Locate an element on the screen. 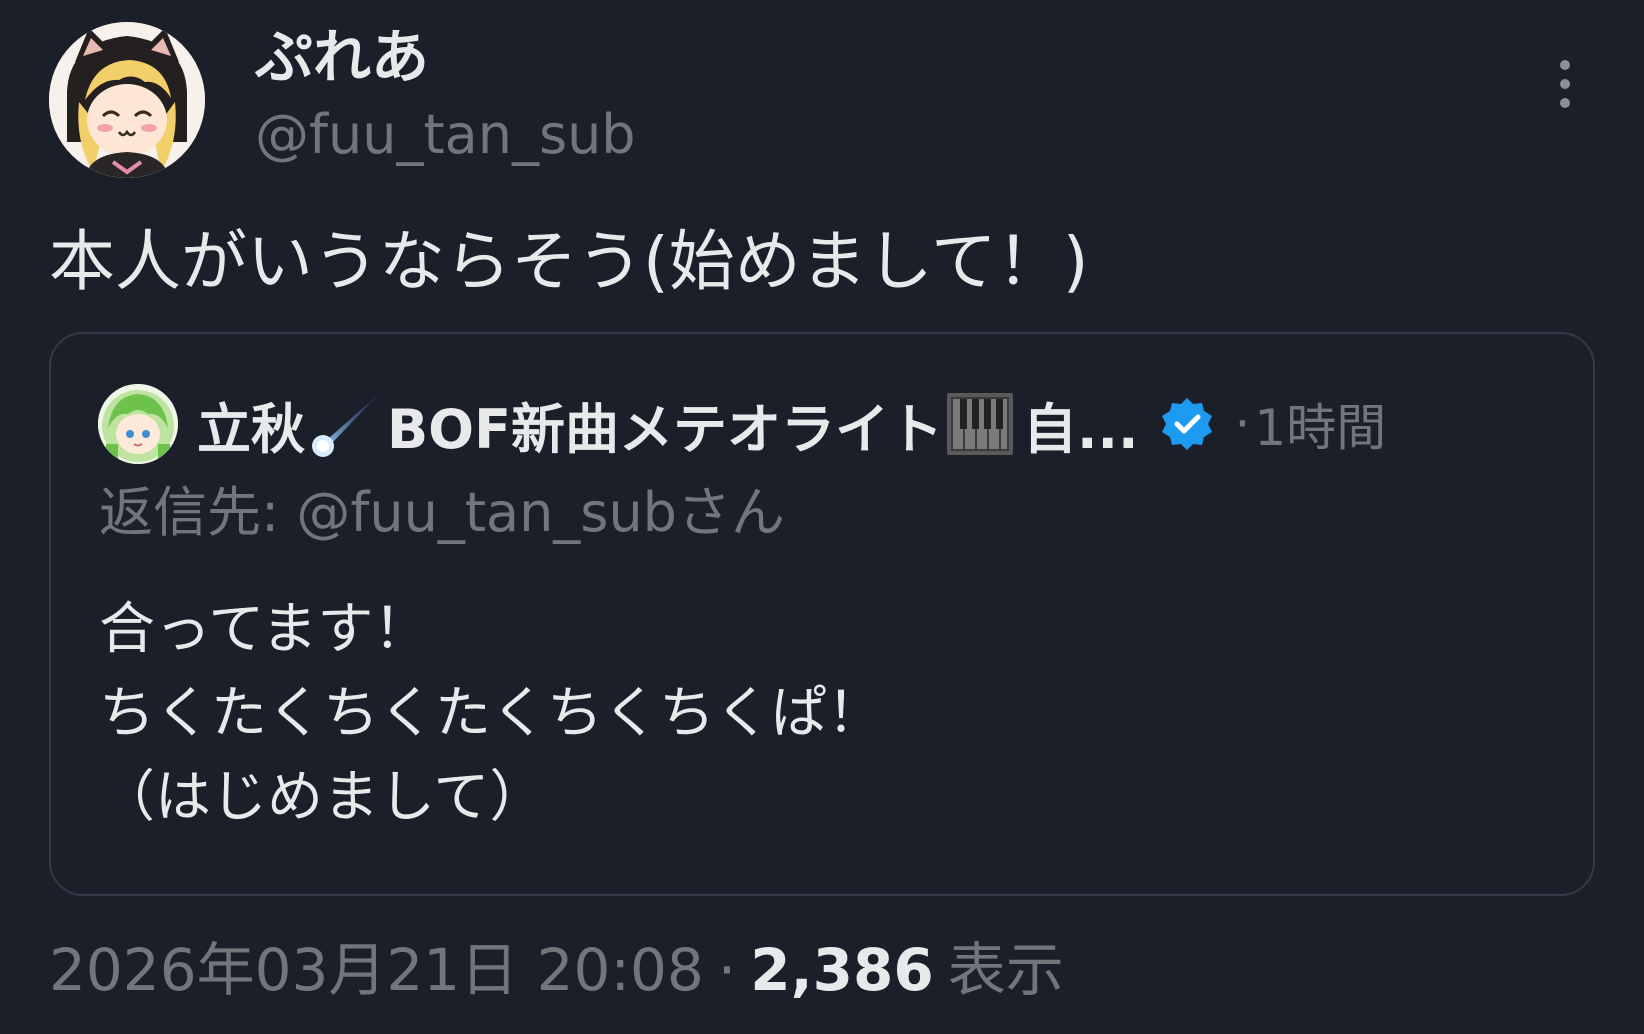  tweet-timestamp: 2026年03月21日 20:08 is located at coordinates (376, 970).